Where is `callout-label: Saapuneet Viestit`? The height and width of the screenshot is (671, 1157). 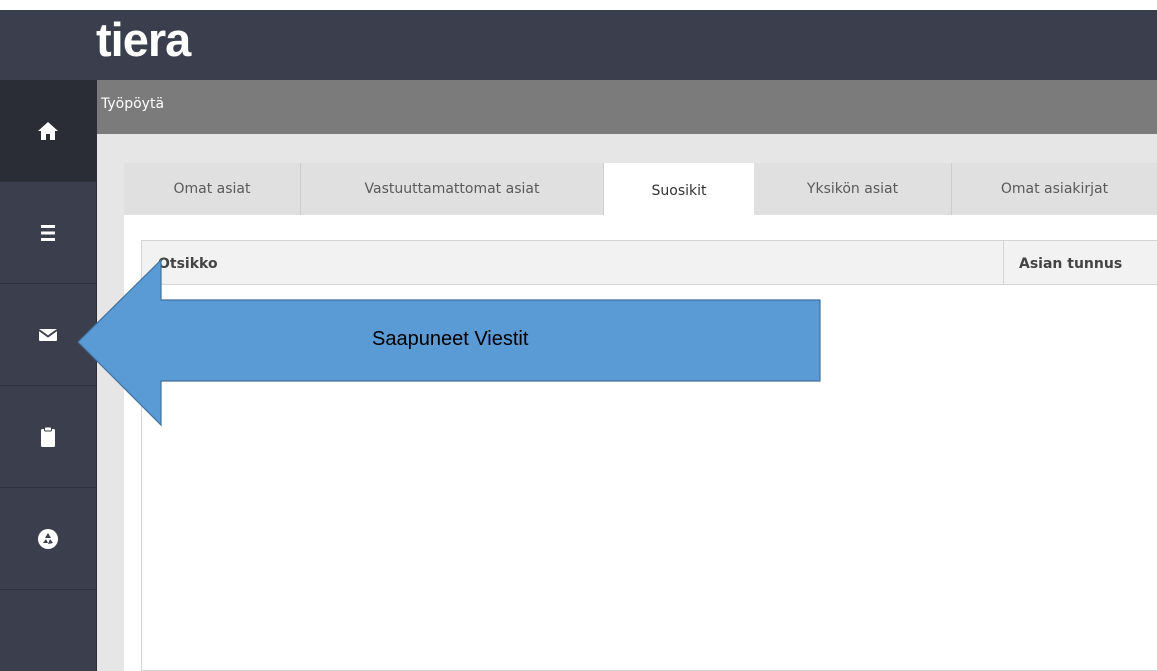
callout-label: Saapuneet Viestit is located at coordinates (450, 339).